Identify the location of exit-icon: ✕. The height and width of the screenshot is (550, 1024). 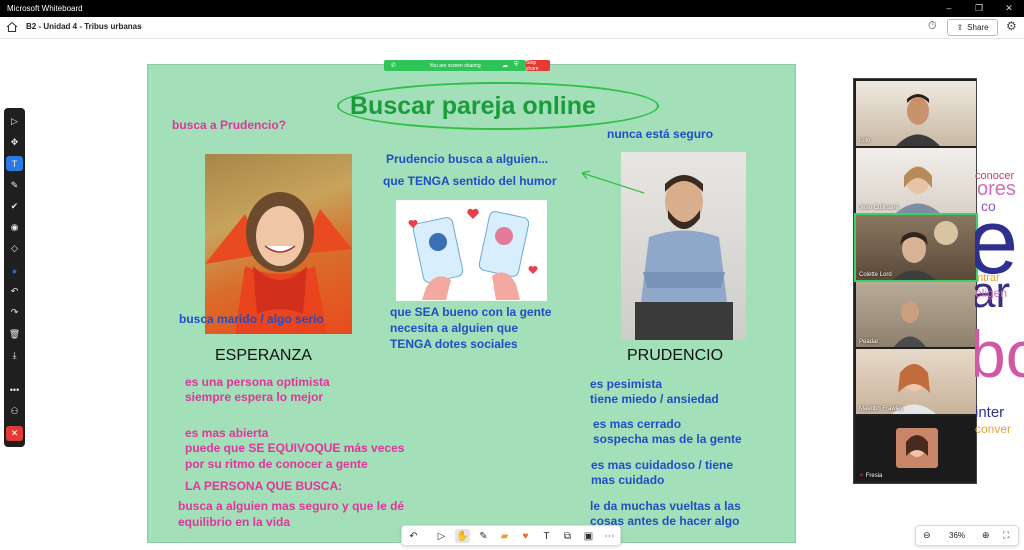
(14, 433).